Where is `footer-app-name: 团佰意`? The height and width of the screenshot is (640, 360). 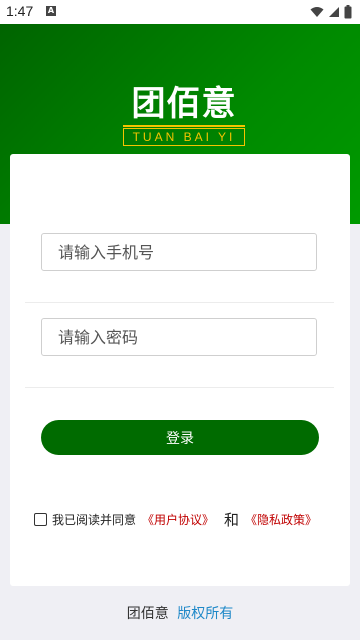
footer-app-name: 团佰意 is located at coordinates (147, 614).